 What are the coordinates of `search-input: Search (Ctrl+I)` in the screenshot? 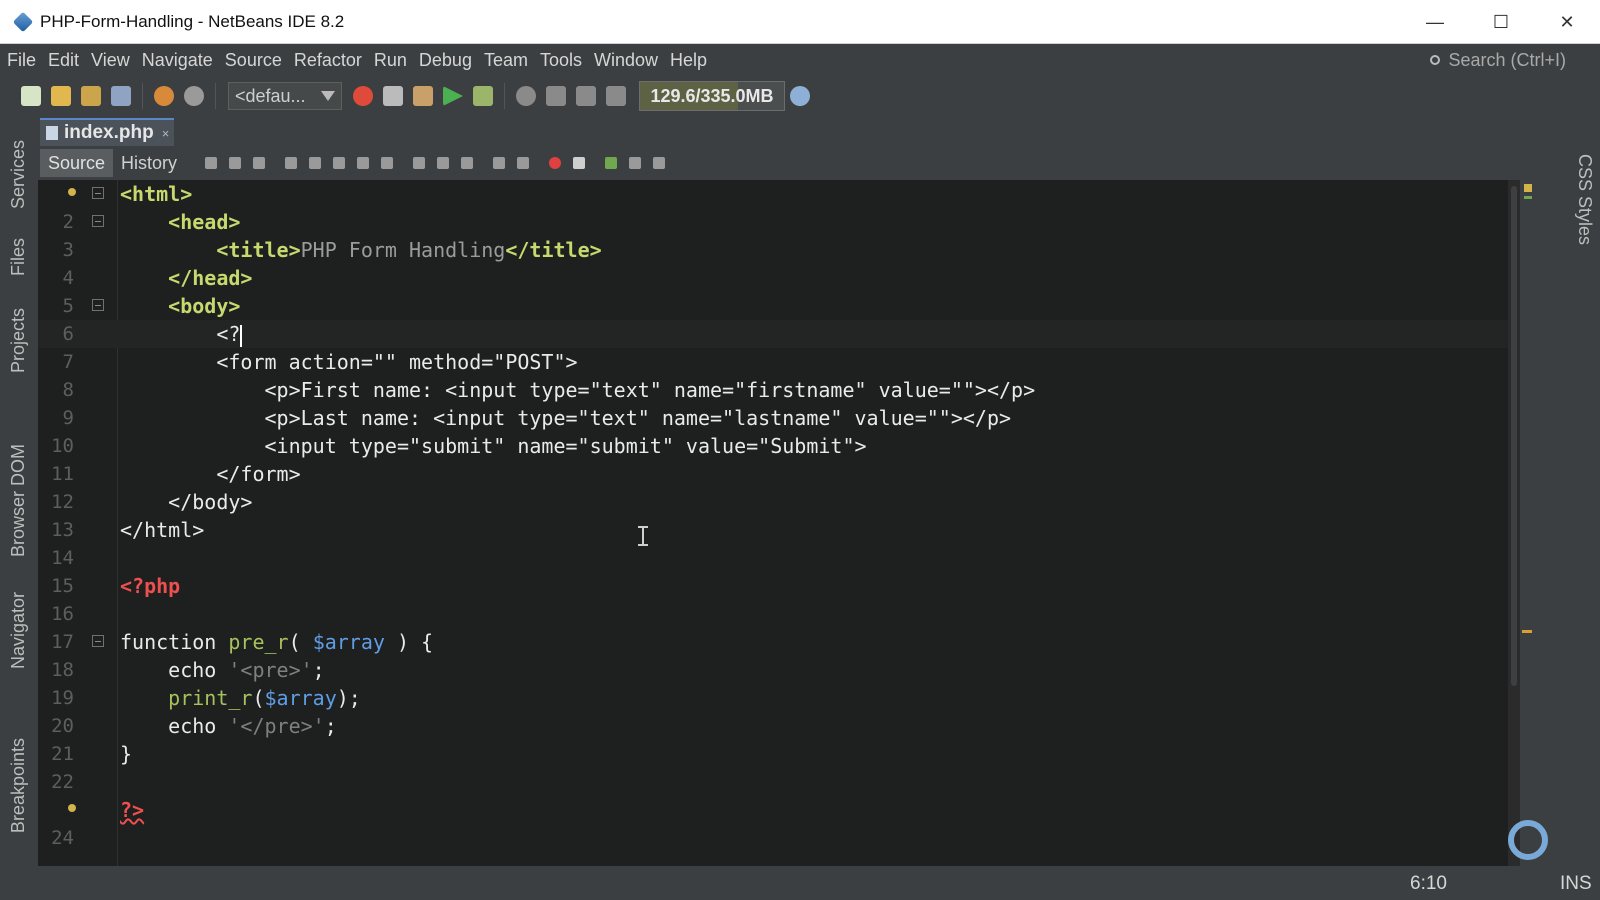 It's located at (1498, 60).